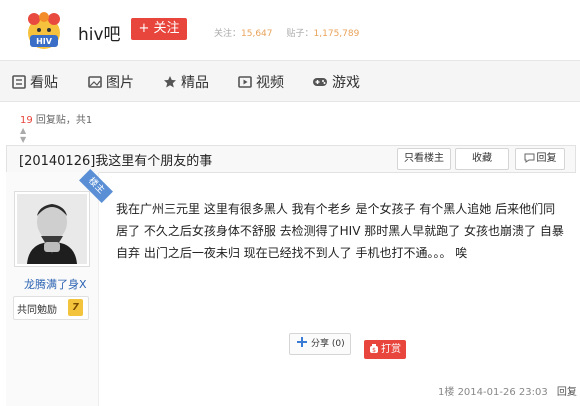  I want to click on only-op-button: 只看楼主, so click(424, 159).